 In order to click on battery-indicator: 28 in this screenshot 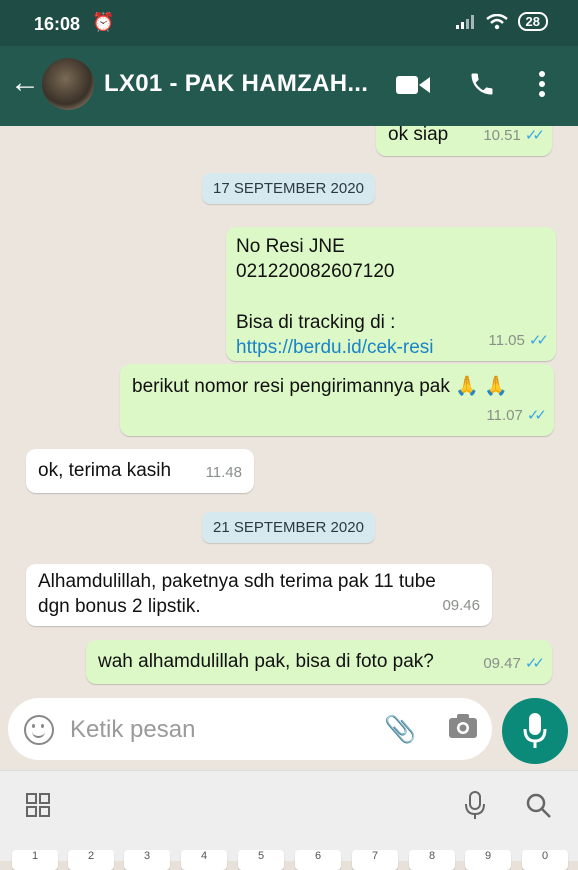, I will do `click(532, 21)`.